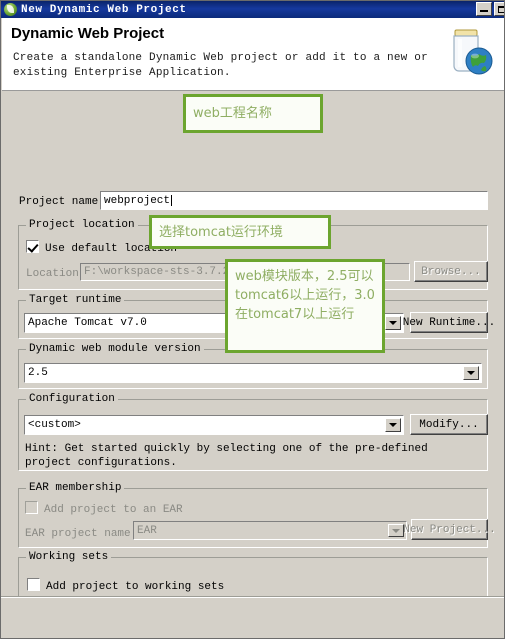 The height and width of the screenshot is (639, 505). What do you see at coordinates (270, 530) in the screenshot?
I see `ear-project-name-combo: EAR` at bounding box center [270, 530].